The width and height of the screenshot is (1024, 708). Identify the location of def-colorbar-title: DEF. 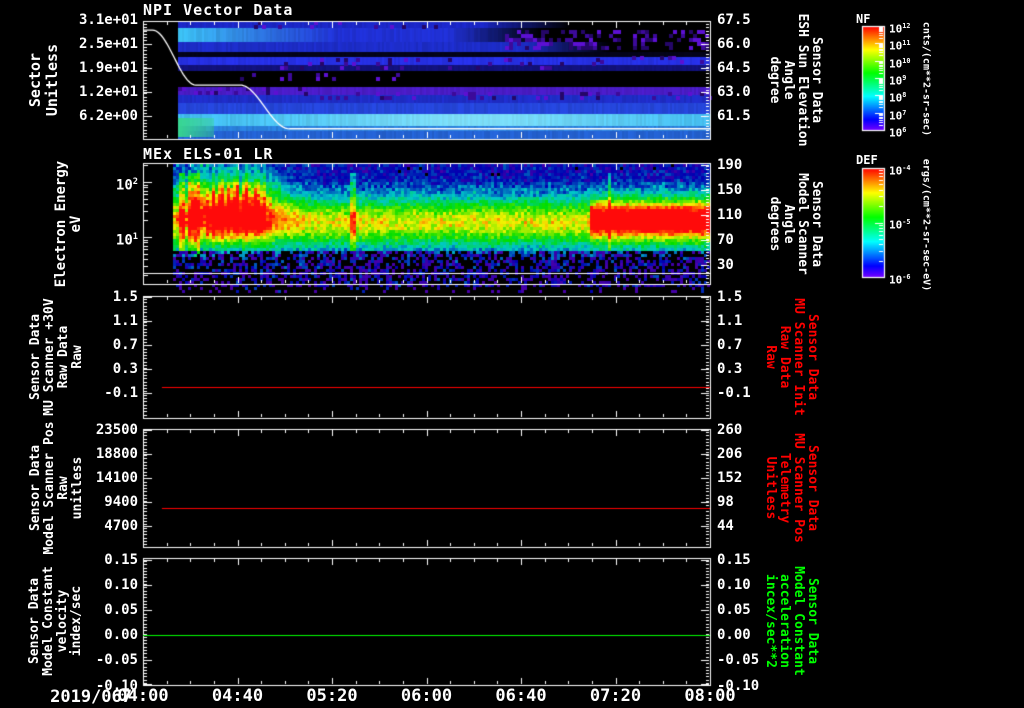
(867, 160).